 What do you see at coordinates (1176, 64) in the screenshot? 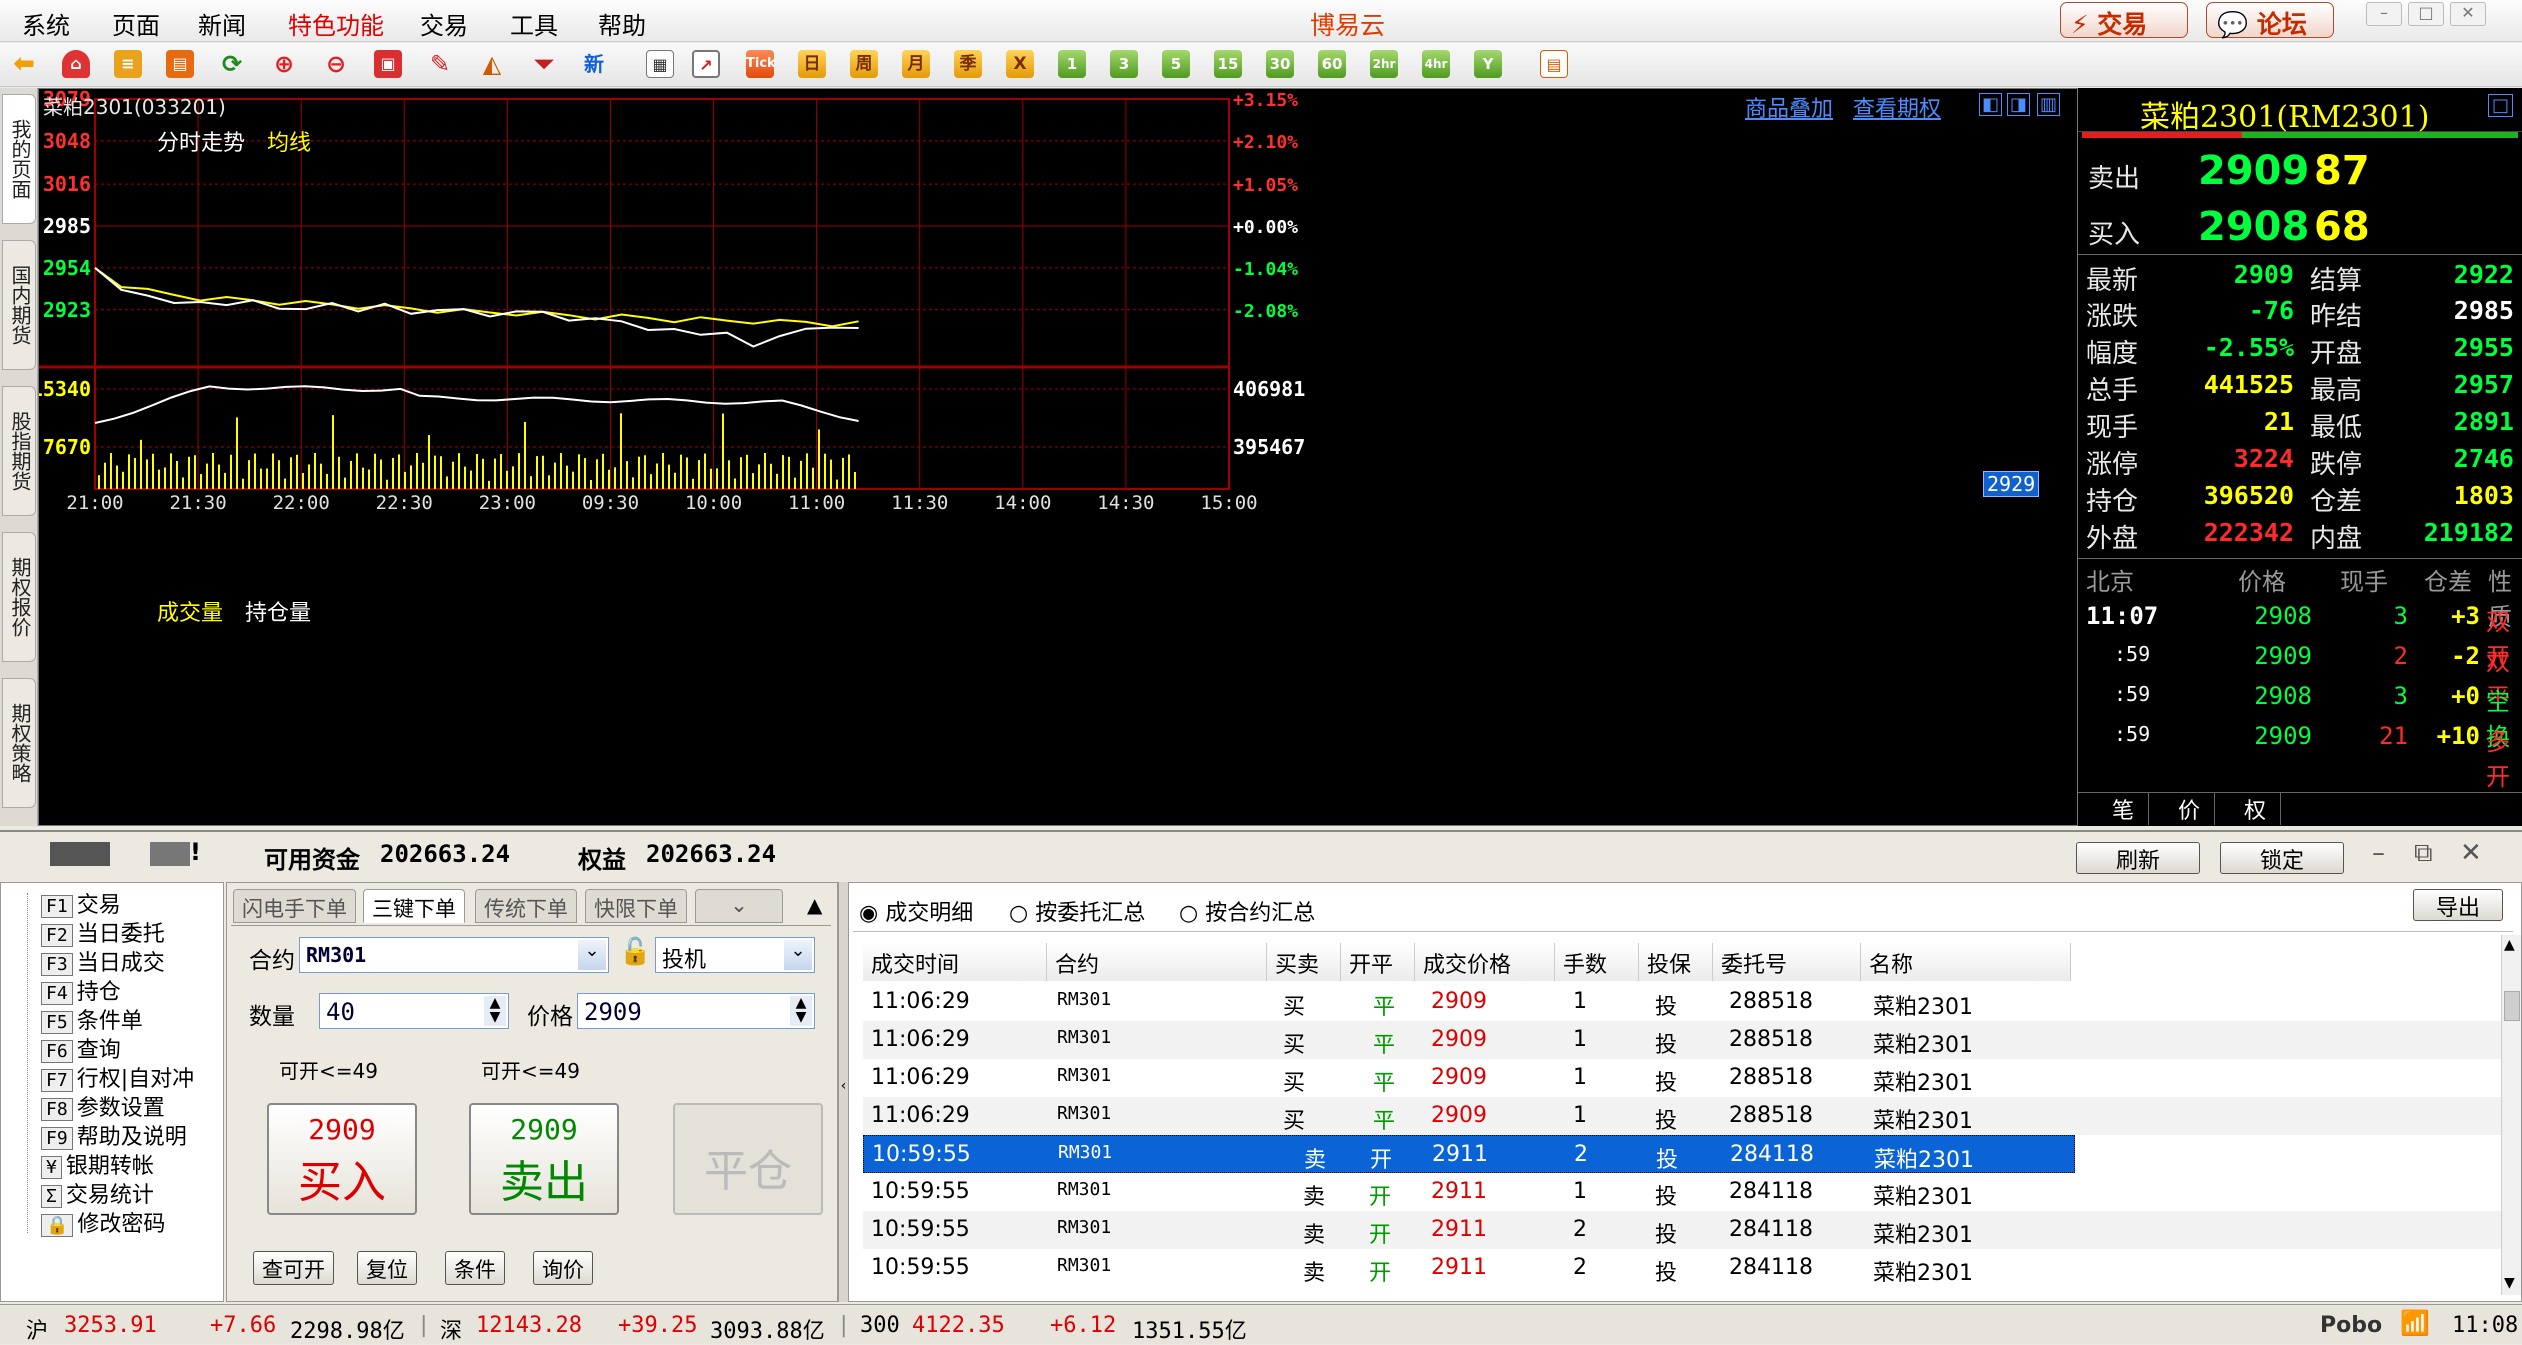
I see `m5-button: 5` at bounding box center [1176, 64].